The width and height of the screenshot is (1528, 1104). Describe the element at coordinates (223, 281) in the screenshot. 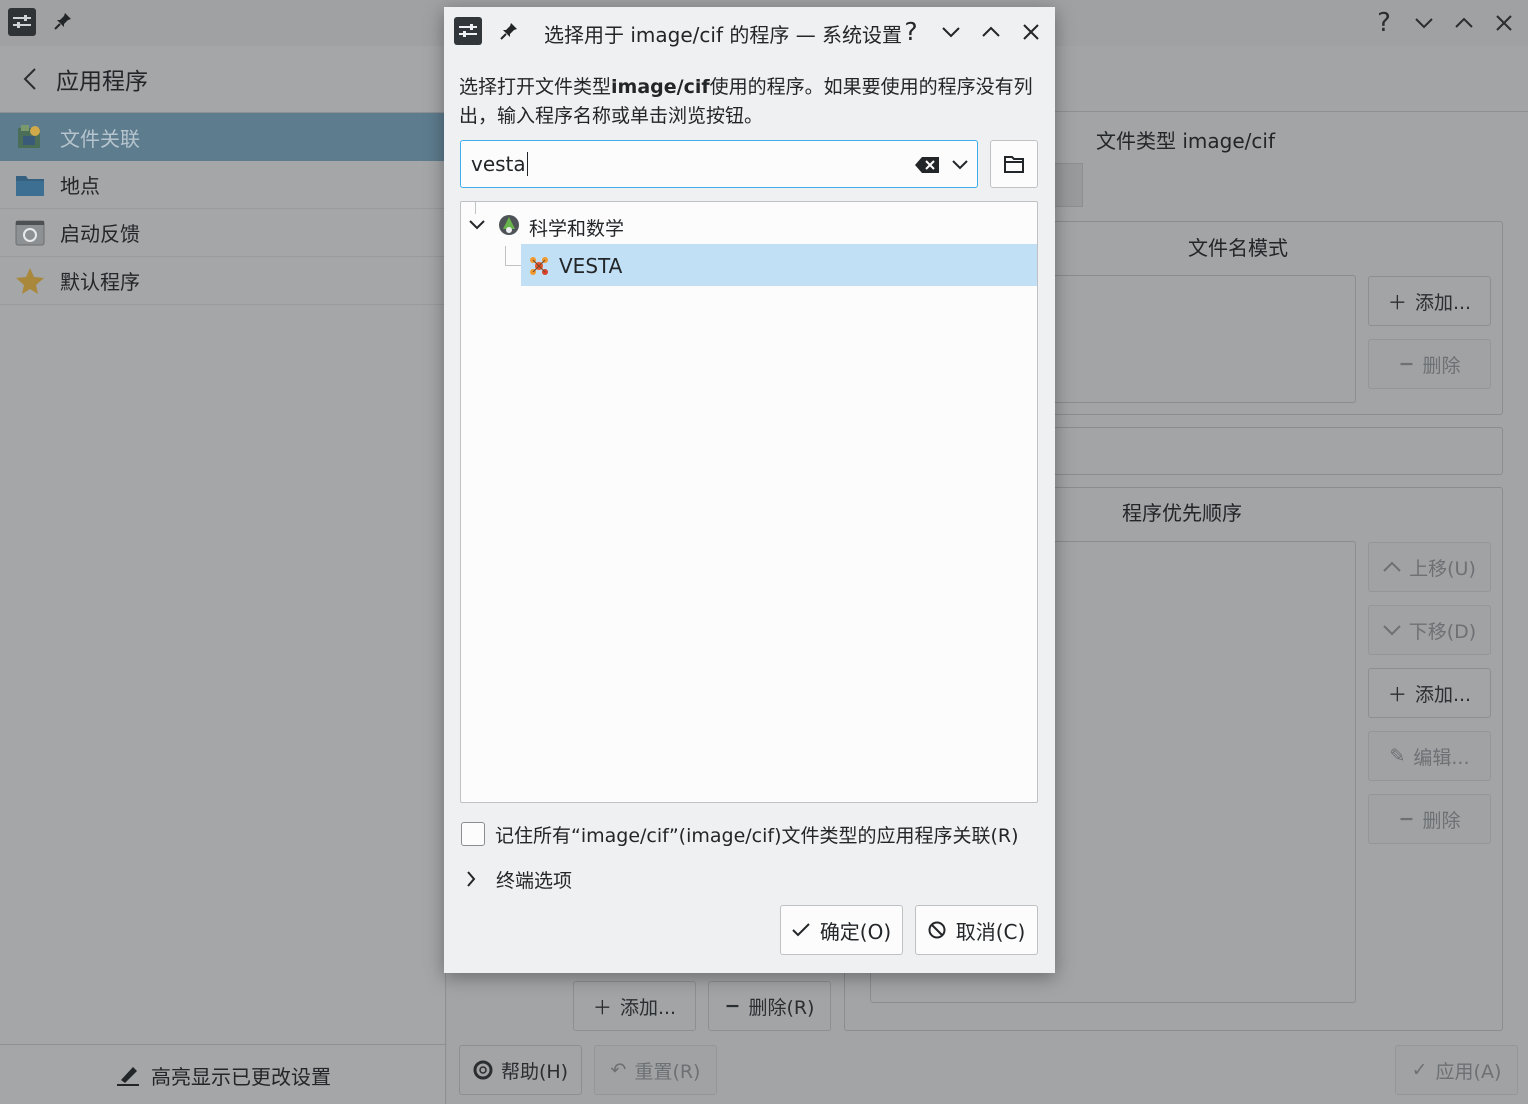

I see `sidebar-item-default-apps: 默认程序` at that location.